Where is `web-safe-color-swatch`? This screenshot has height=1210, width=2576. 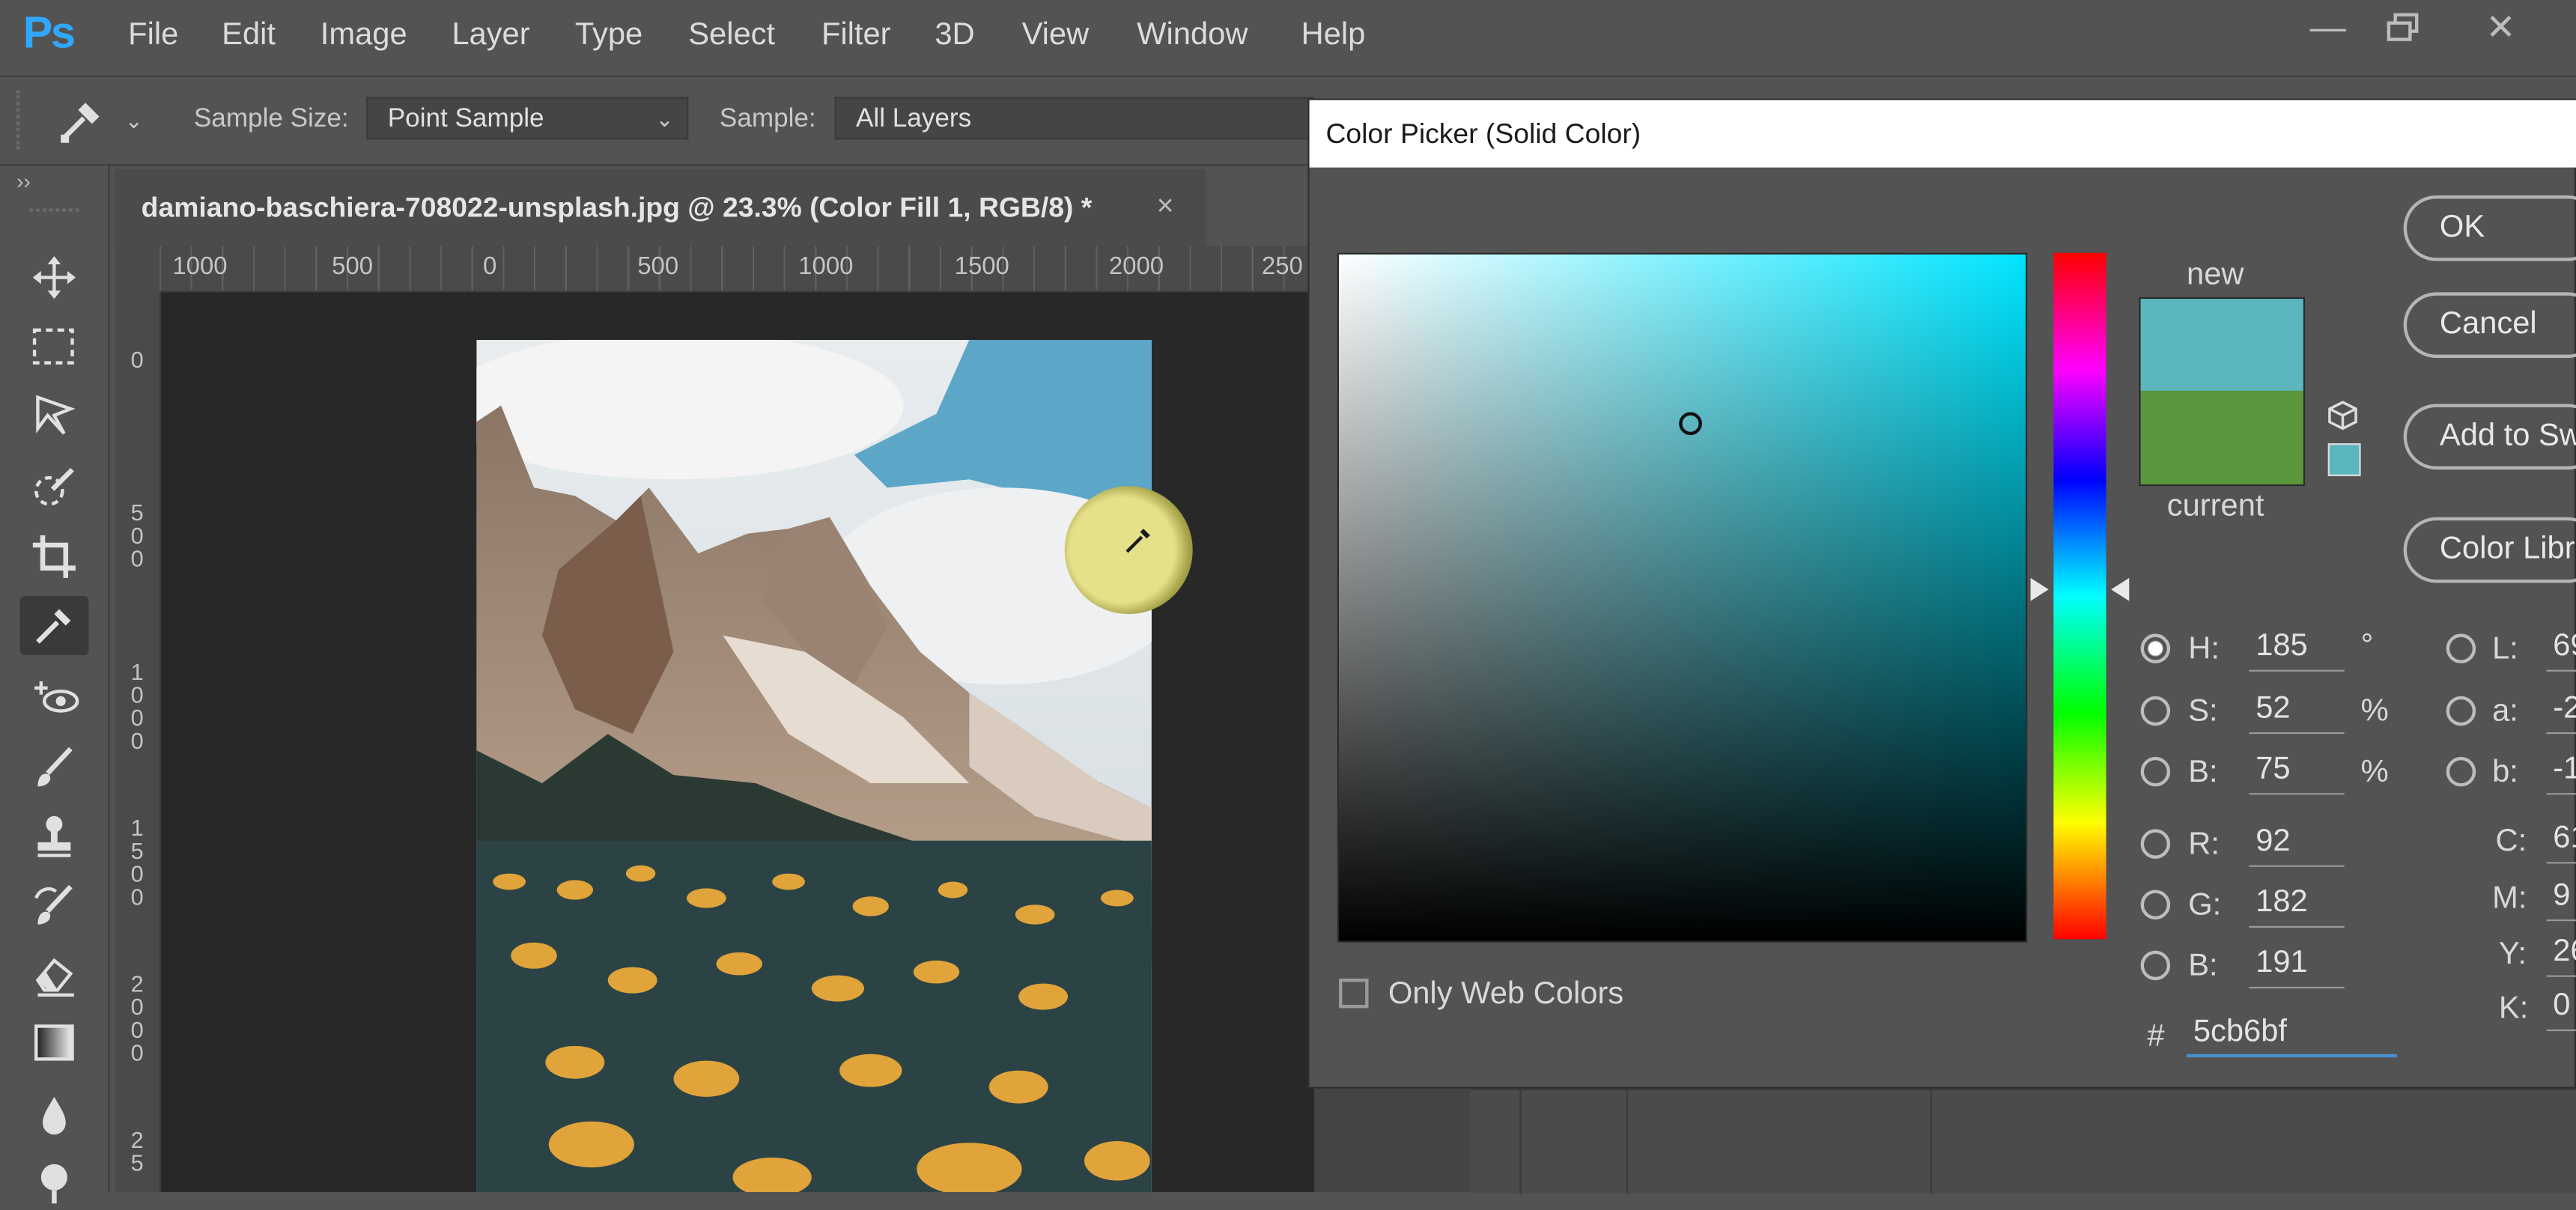
web-safe-color-swatch is located at coordinates (2344, 459).